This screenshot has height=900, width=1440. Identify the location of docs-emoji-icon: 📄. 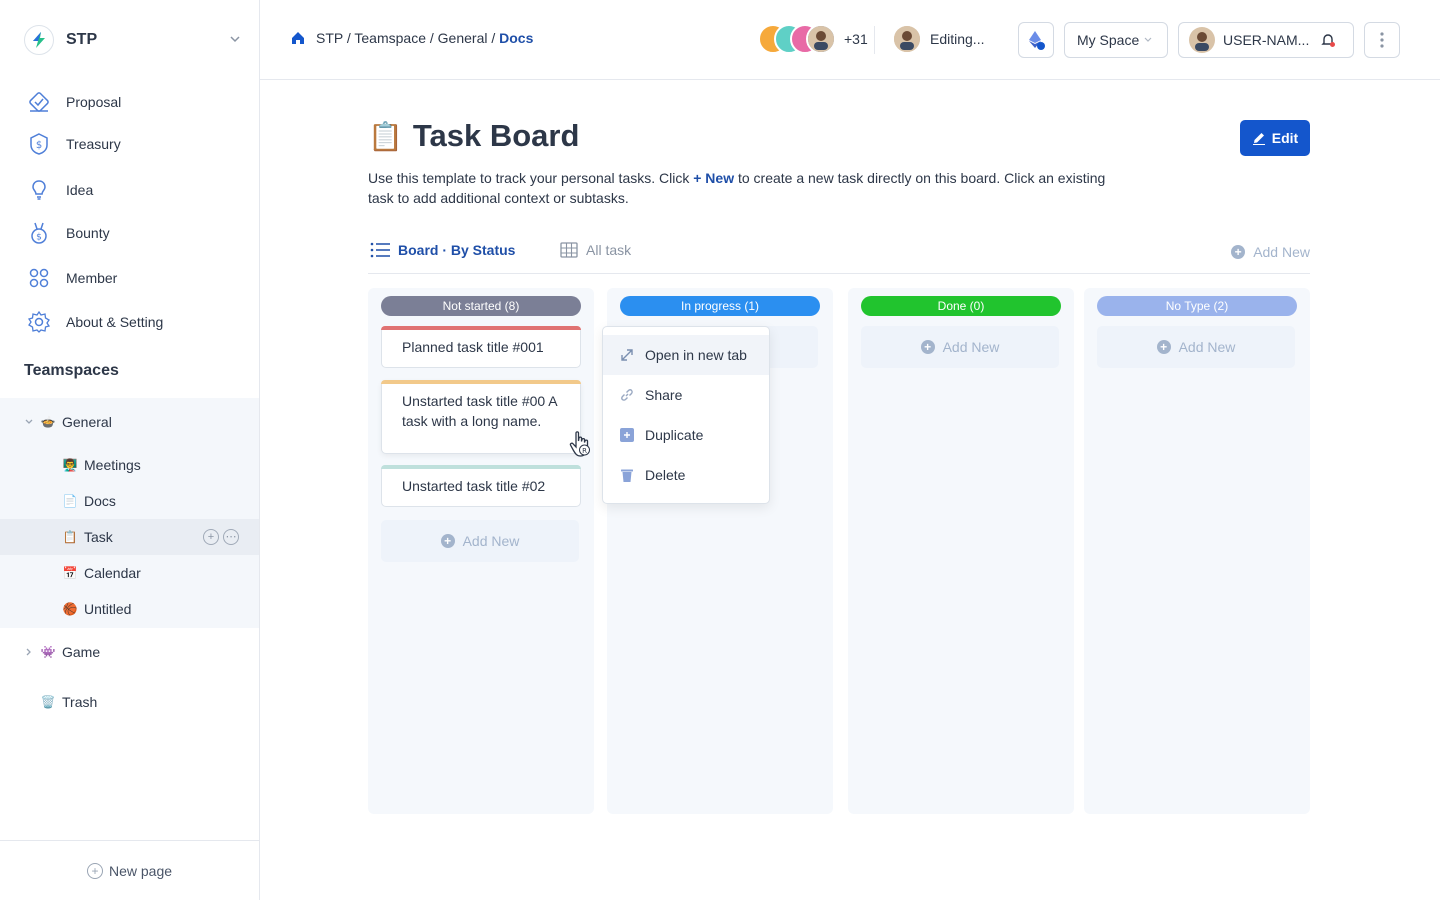
(70, 501).